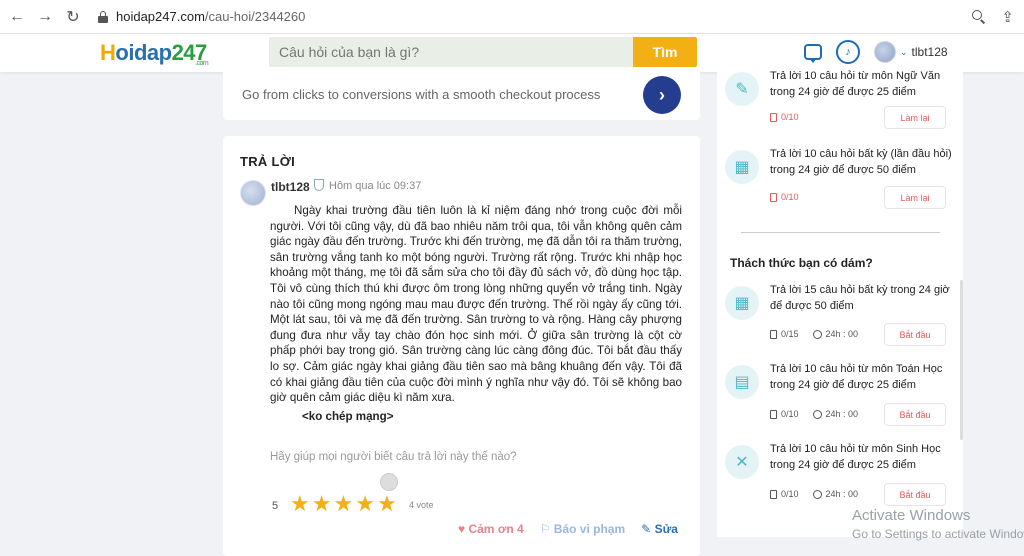  Describe the element at coordinates (421, 505) in the screenshot. I see `vote-count: 4 vote` at that location.